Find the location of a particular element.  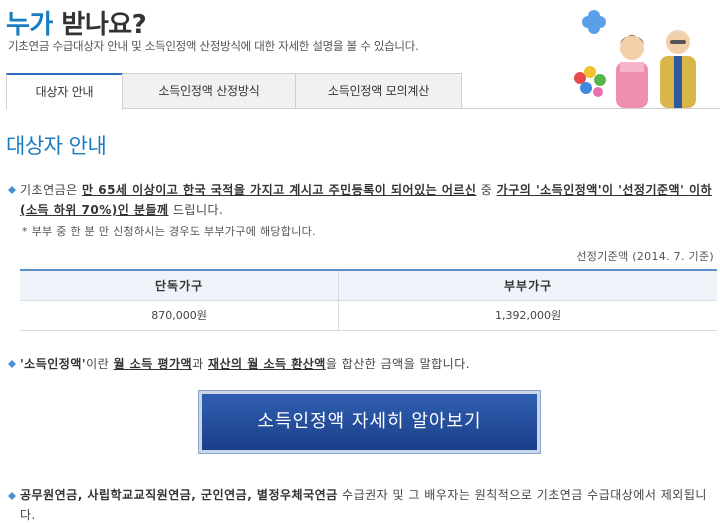

value-couple-household: 1,392,000원 is located at coordinates (527, 315).